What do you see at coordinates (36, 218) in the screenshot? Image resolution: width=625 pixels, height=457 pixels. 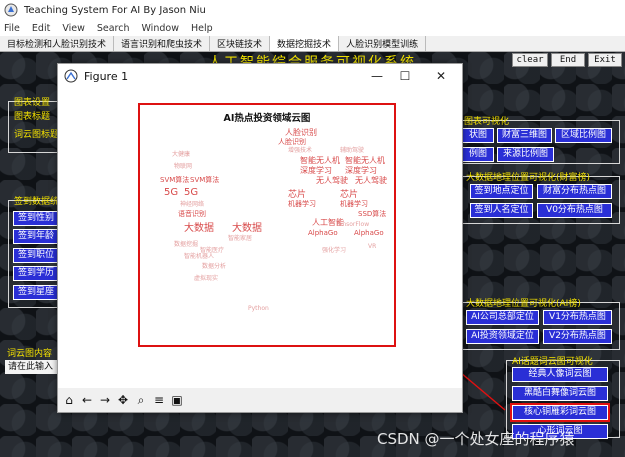 I see `checkin-gender-button: 签到性别` at bounding box center [36, 218].